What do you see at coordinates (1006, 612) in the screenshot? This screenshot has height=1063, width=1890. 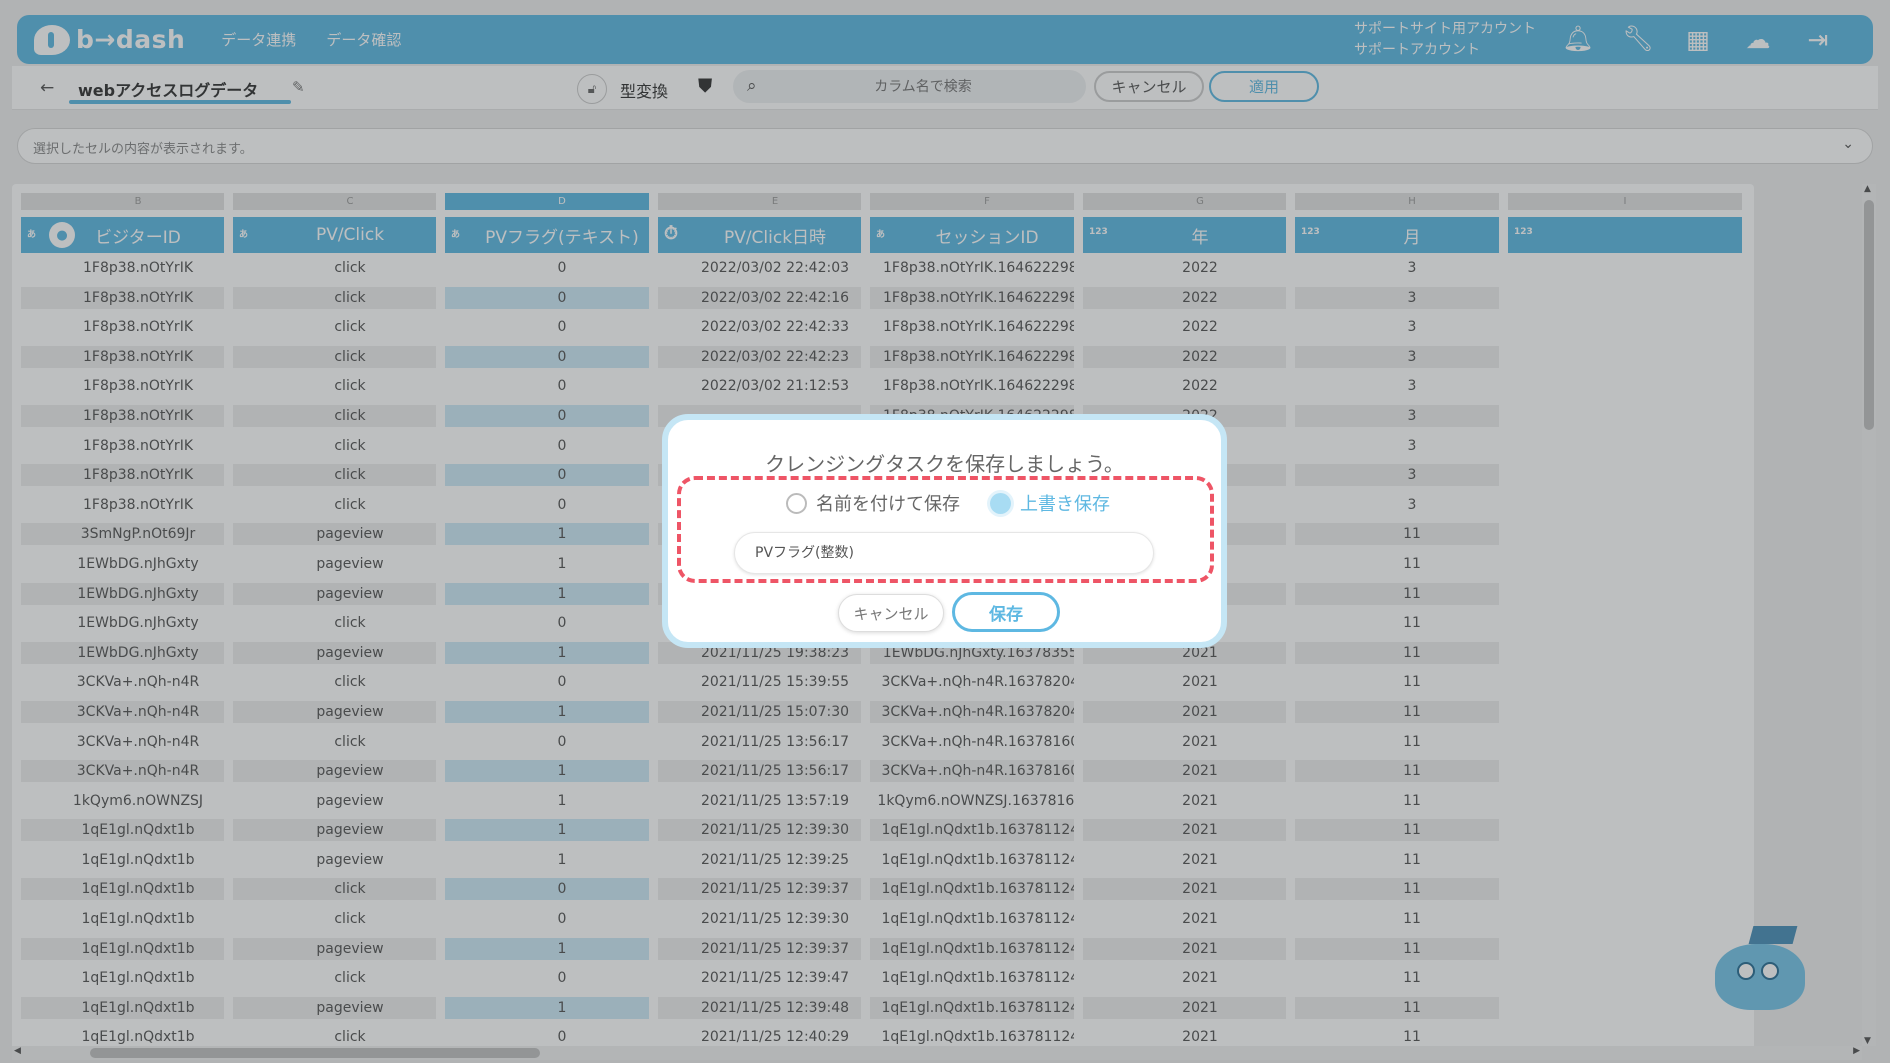 I see `dialog-save-button: 保存` at bounding box center [1006, 612].